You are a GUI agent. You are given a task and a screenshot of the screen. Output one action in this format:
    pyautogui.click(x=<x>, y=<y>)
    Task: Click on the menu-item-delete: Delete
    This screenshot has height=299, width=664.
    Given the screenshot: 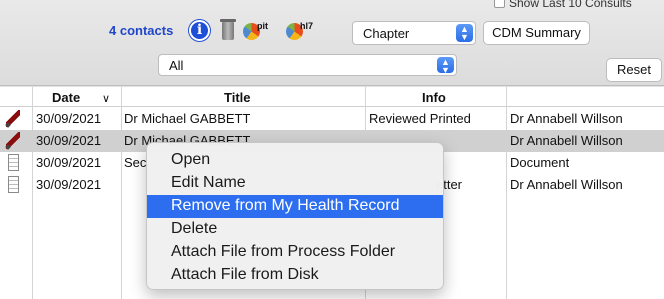 What is the action you would take?
    pyautogui.click(x=295, y=229)
    